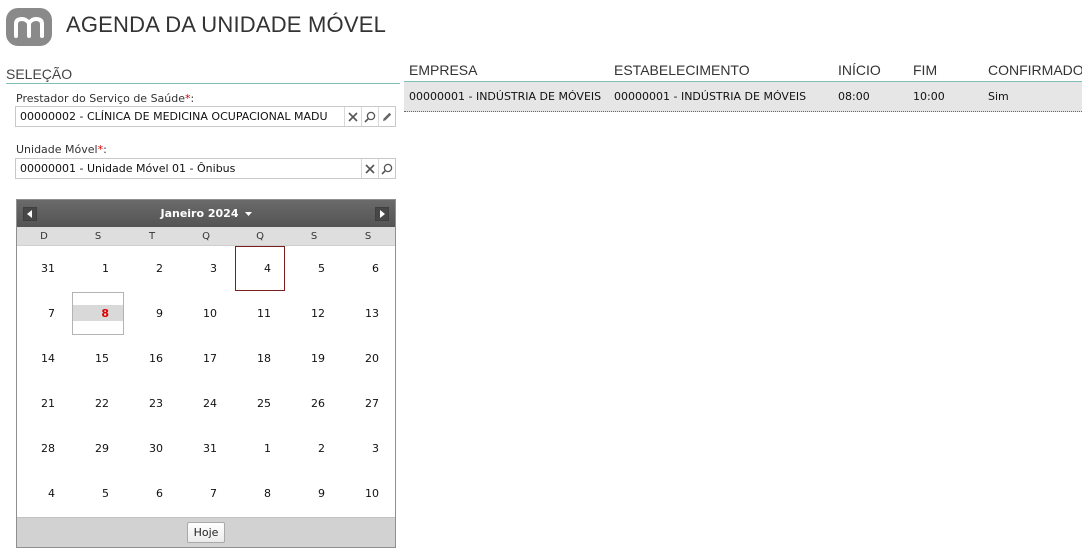  I want to click on prev-month-button, so click(30, 213).